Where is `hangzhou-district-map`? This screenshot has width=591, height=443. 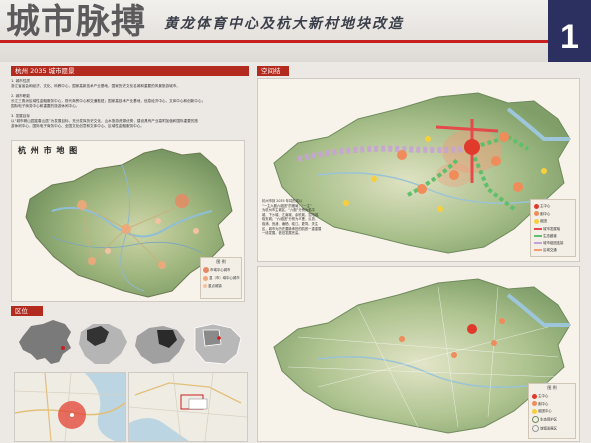 hangzhou-district-map is located at coordinates (161, 344).